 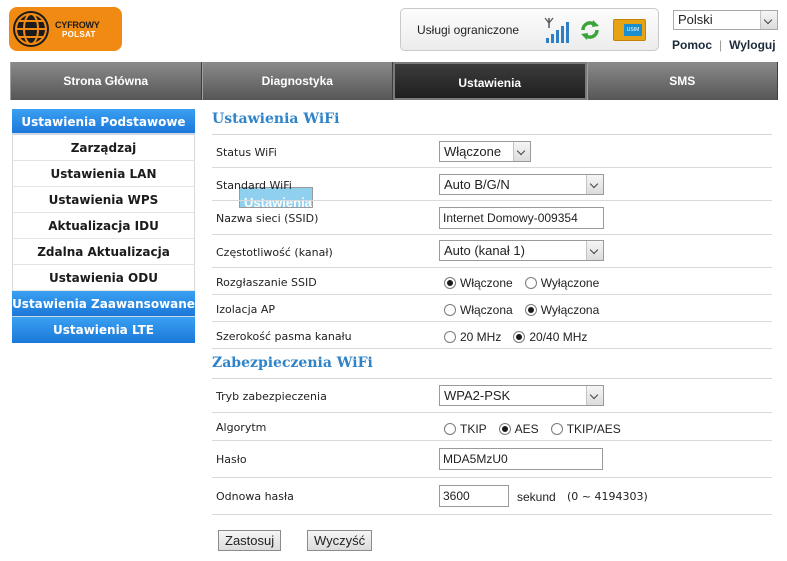 What do you see at coordinates (473, 429) in the screenshot?
I see `radio-label: TKIP` at bounding box center [473, 429].